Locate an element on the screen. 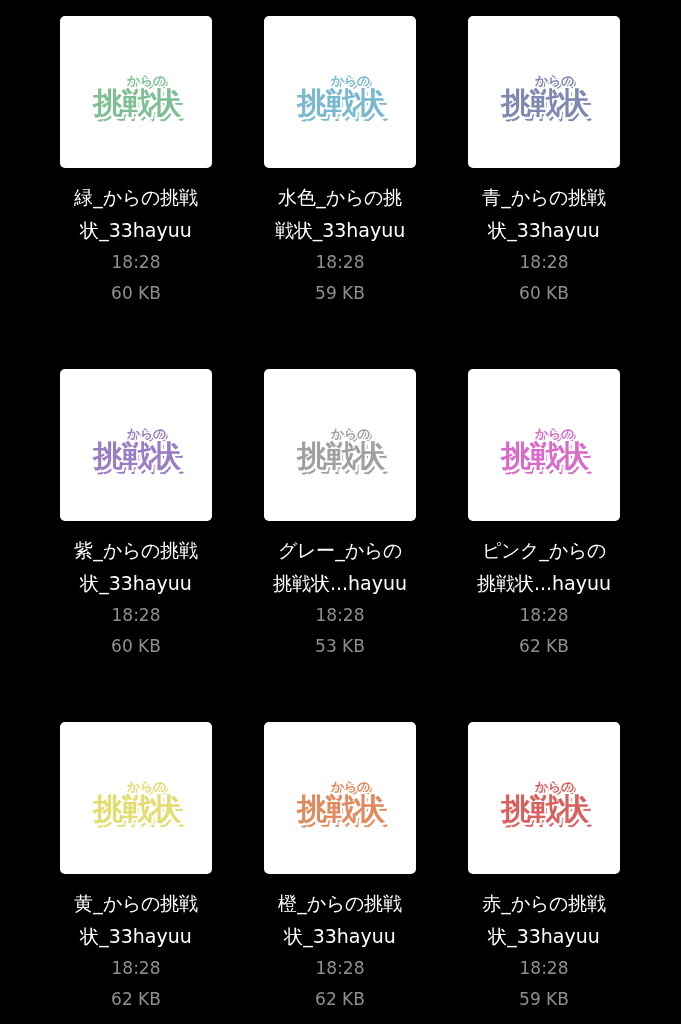 This screenshot has width=681, height=1024. file-name: 青_からの挑戦 状_33hayuu is located at coordinates (544, 214).